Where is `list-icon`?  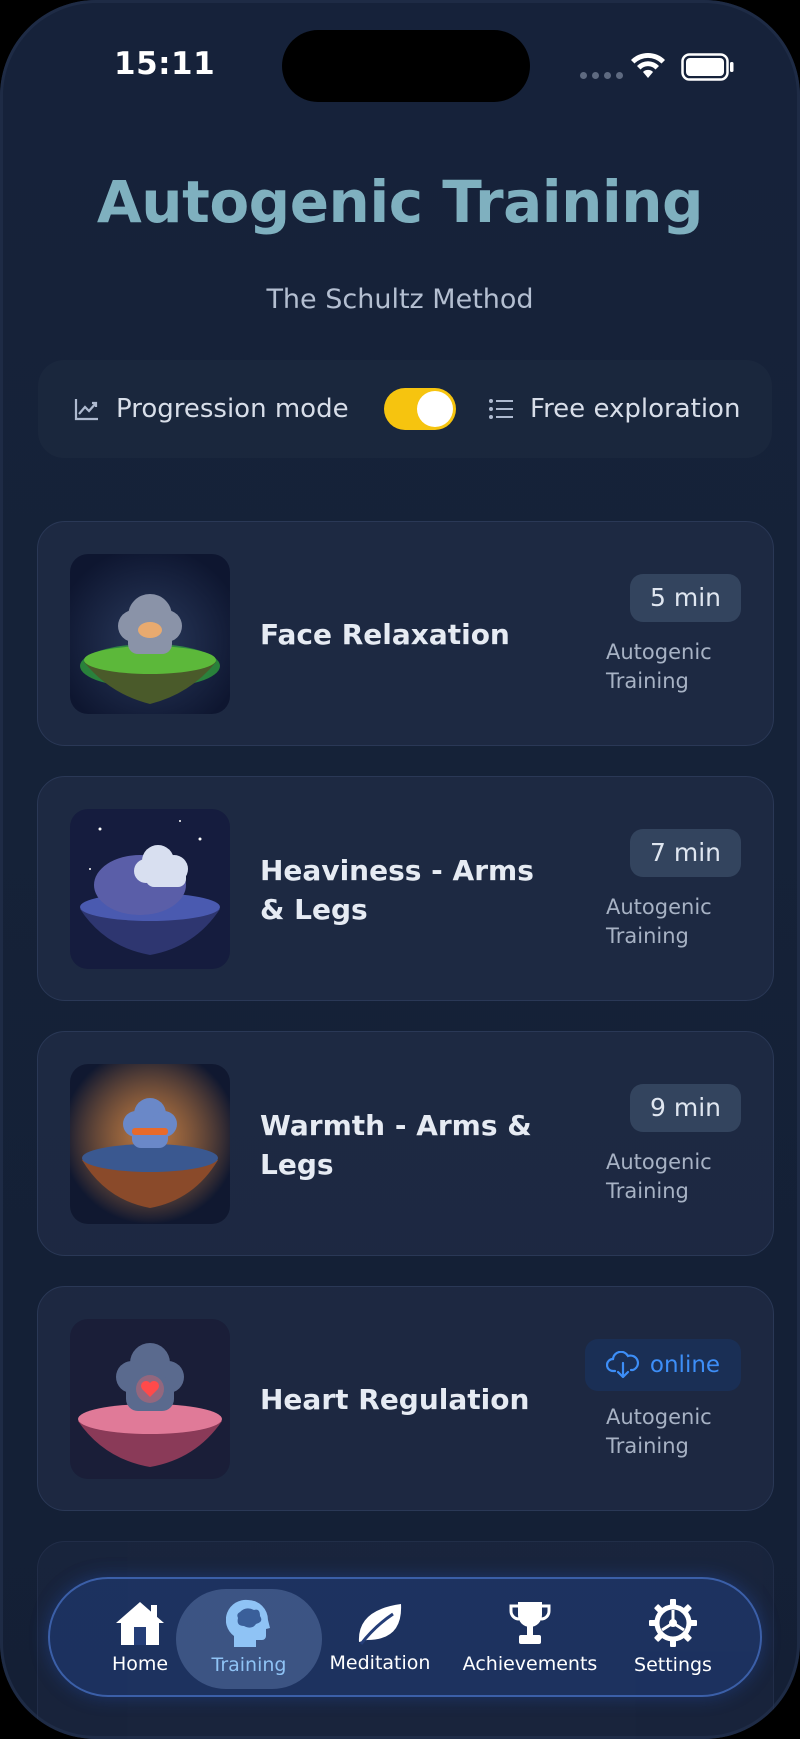
list-icon is located at coordinates (501, 409).